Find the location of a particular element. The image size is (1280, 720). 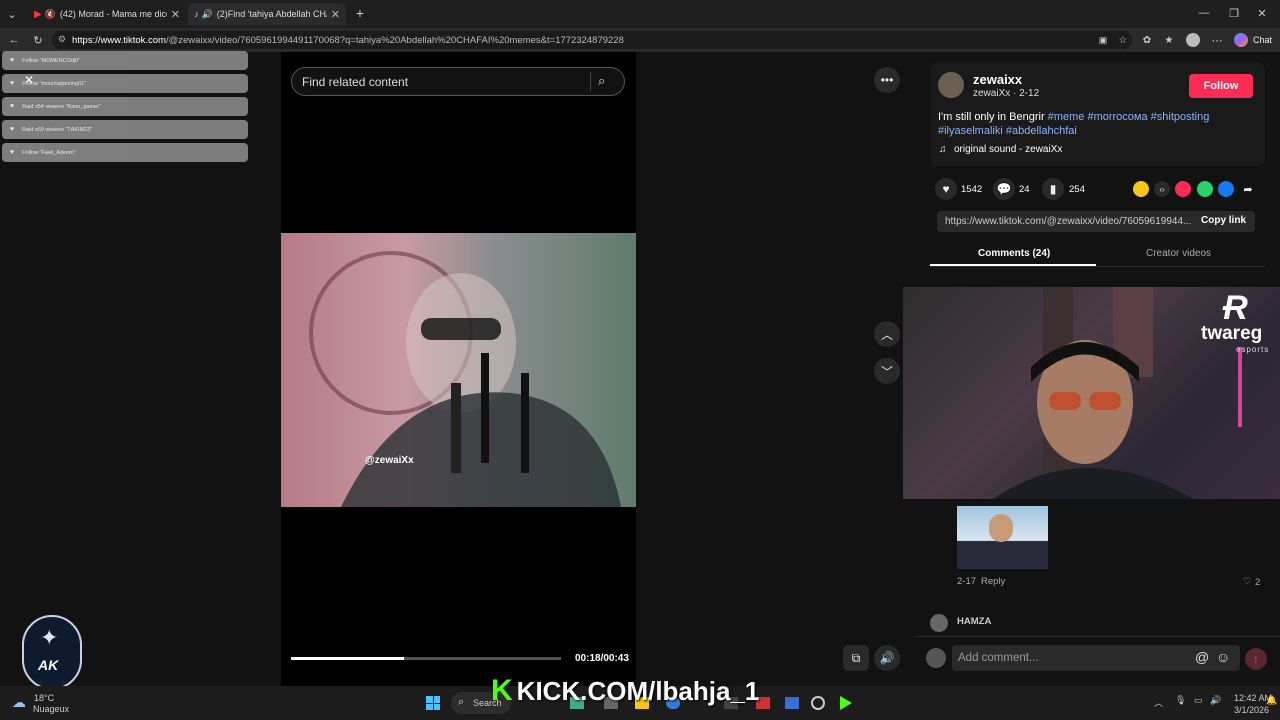

search-icon: ⌕ is located at coordinates (601, 81).